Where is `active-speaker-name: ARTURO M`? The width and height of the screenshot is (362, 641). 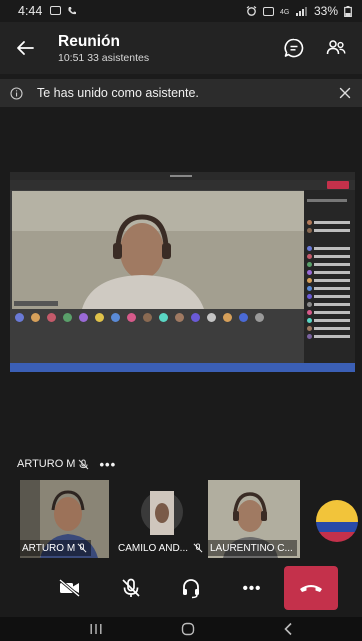 active-speaker-name: ARTURO M is located at coordinates (46, 464).